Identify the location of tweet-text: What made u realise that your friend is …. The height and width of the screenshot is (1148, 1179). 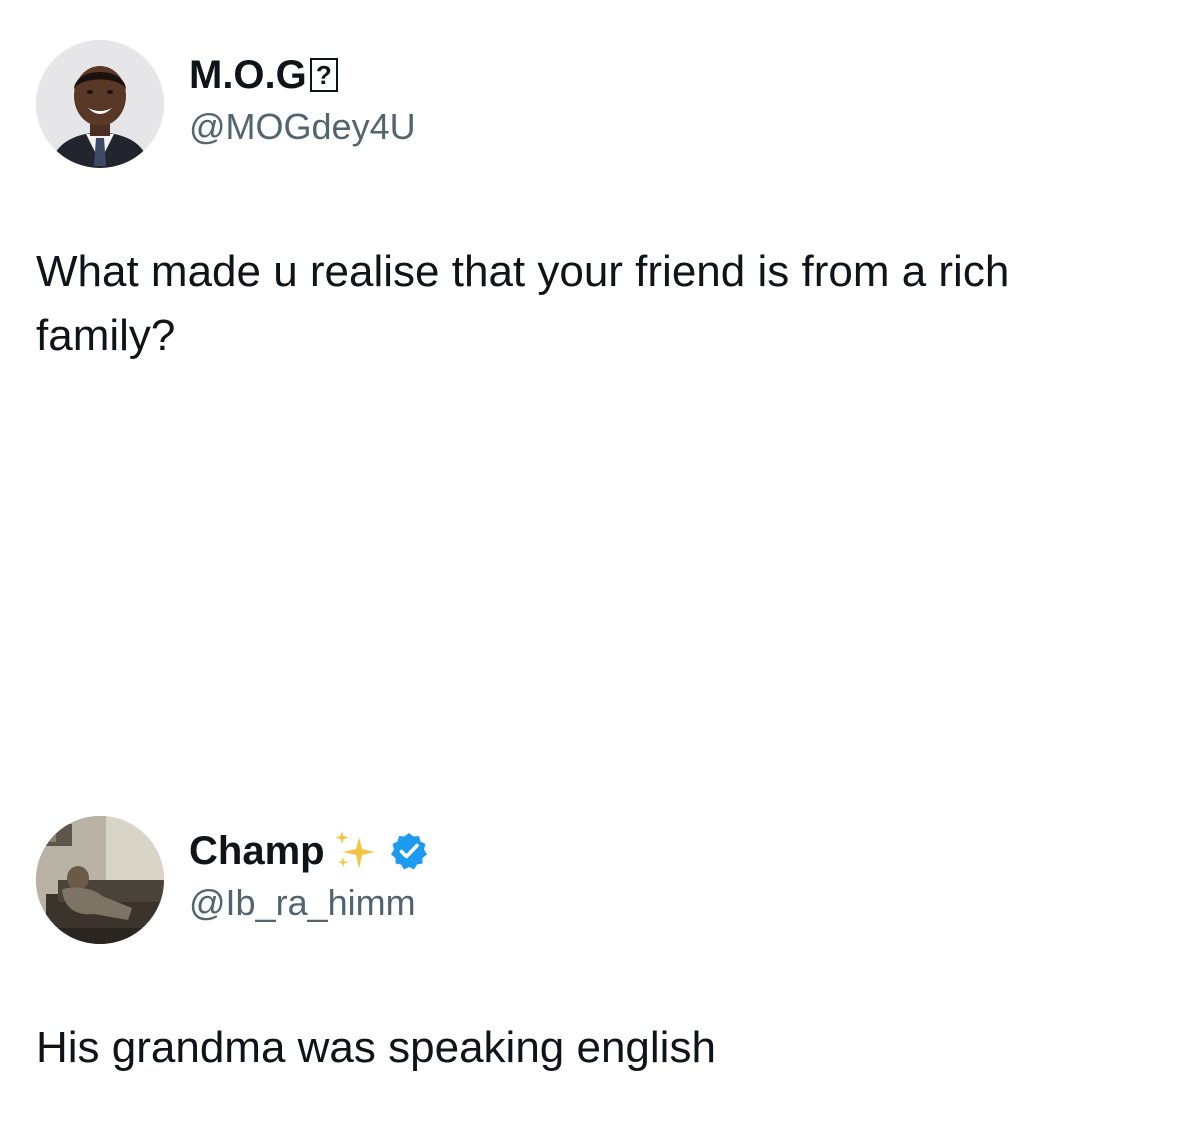
(523, 303).